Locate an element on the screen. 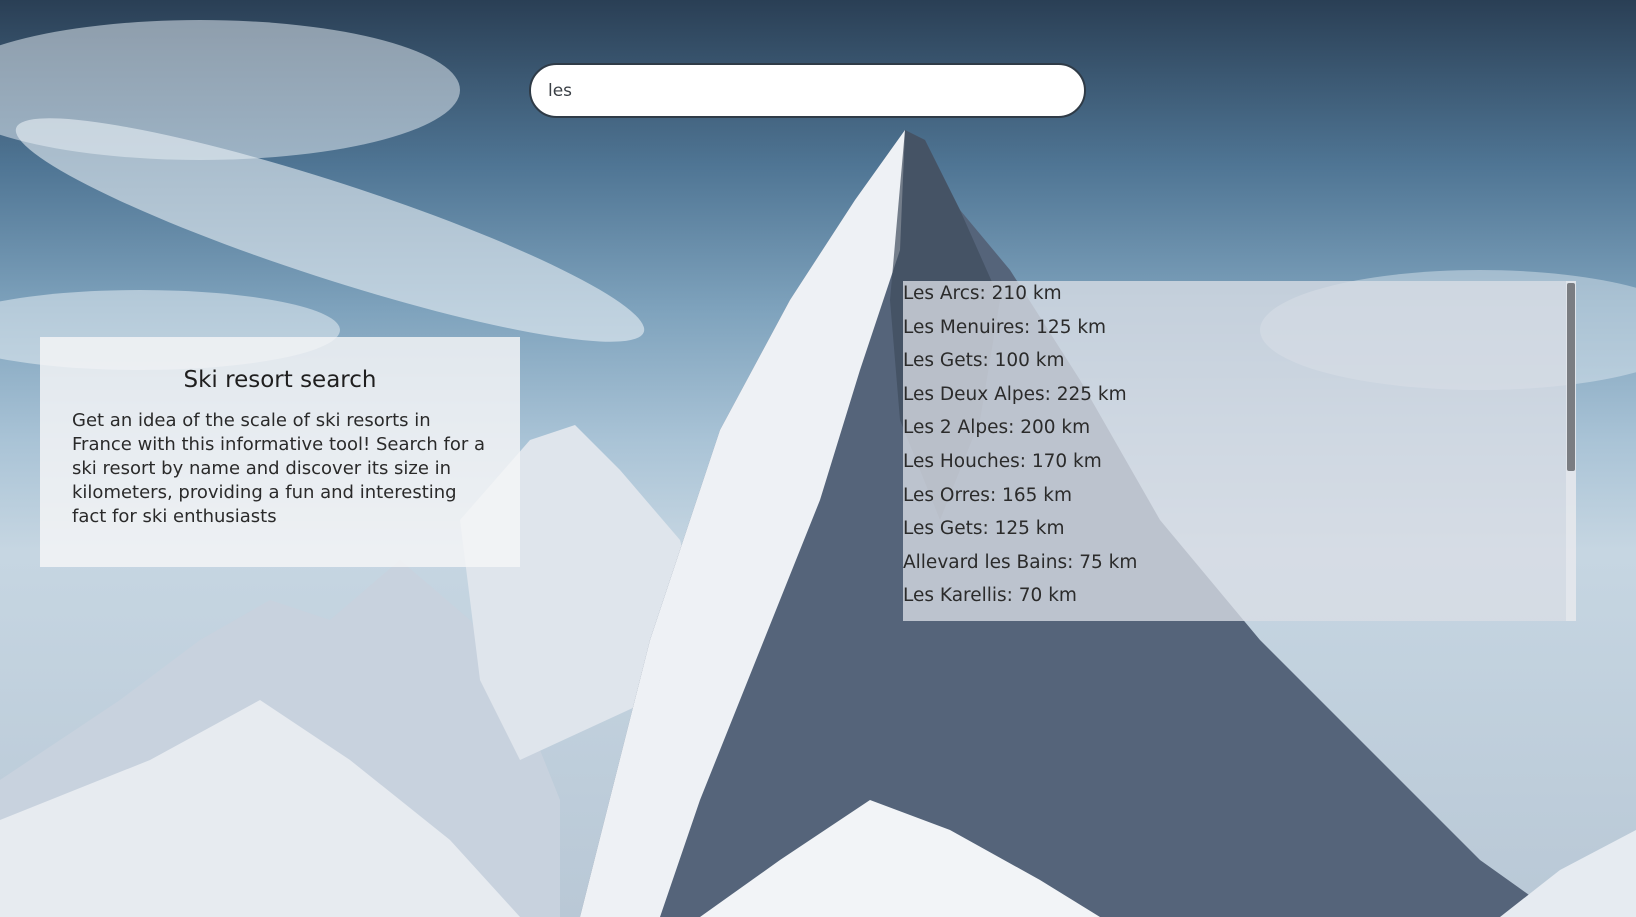 Image resolution: width=1636 pixels, height=917 pixels. search-input is located at coordinates (815, 90).